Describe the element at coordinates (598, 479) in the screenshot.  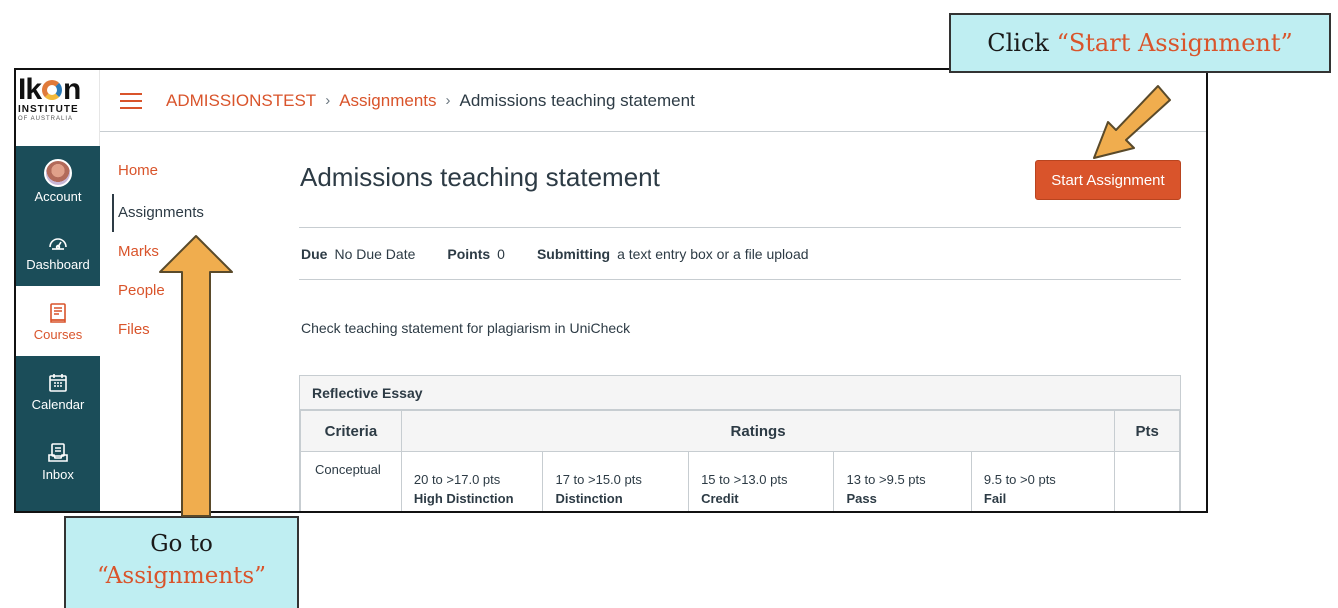
I see `rating-points: 17 to >15.0 pts` at that location.